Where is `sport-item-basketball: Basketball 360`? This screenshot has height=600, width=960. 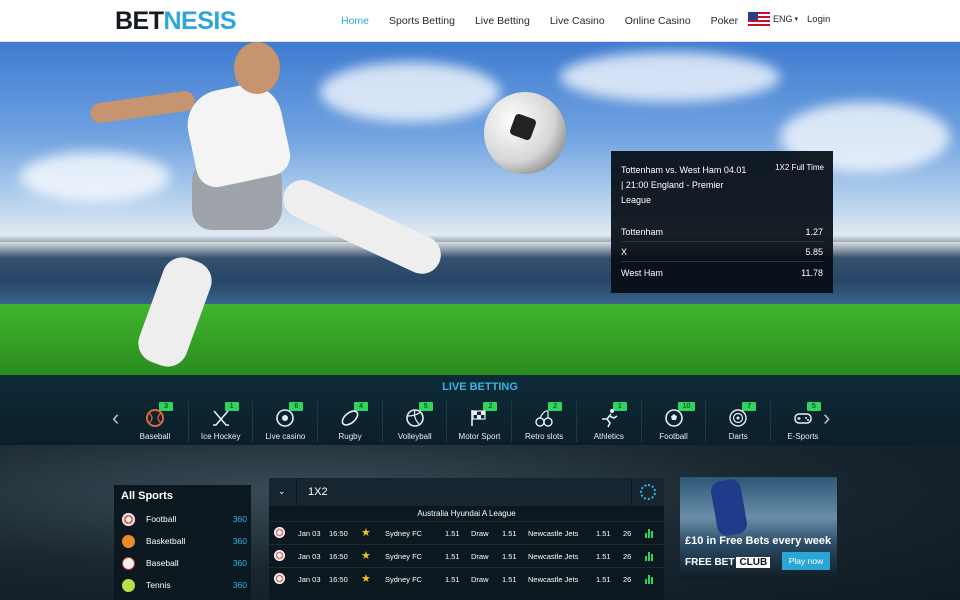
sport-item-basketball: Basketball 360 is located at coordinates (182, 542).